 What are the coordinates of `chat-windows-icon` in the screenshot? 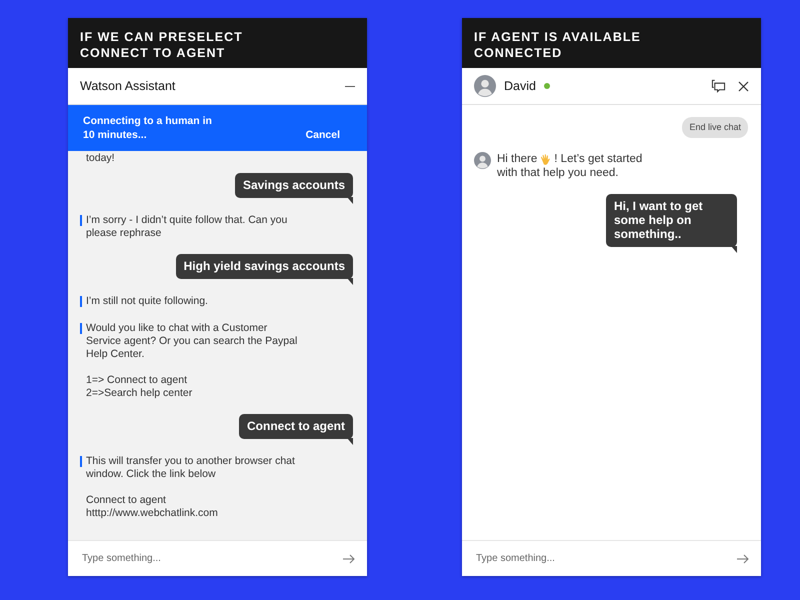 It's located at (718, 86).